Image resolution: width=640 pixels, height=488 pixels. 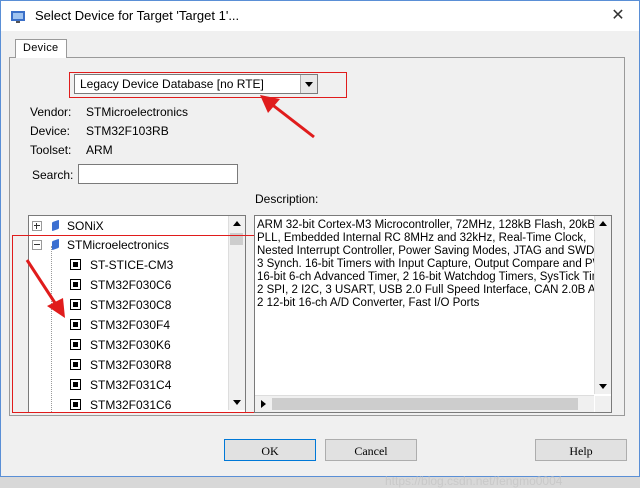 I want to click on tree-device-item: STM32F030K6, so click(x=129, y=345).